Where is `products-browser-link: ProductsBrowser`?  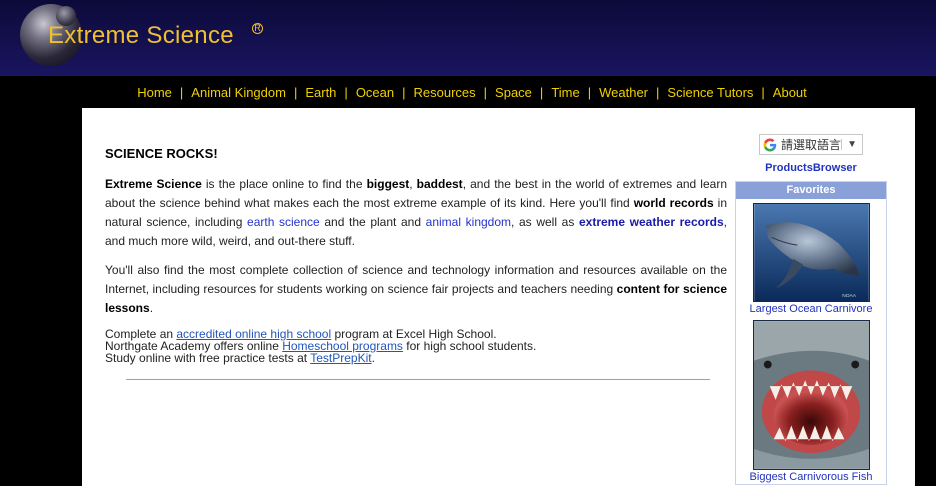
products-browser-link: ProductsBrowser is located at coordinates (811, 168).